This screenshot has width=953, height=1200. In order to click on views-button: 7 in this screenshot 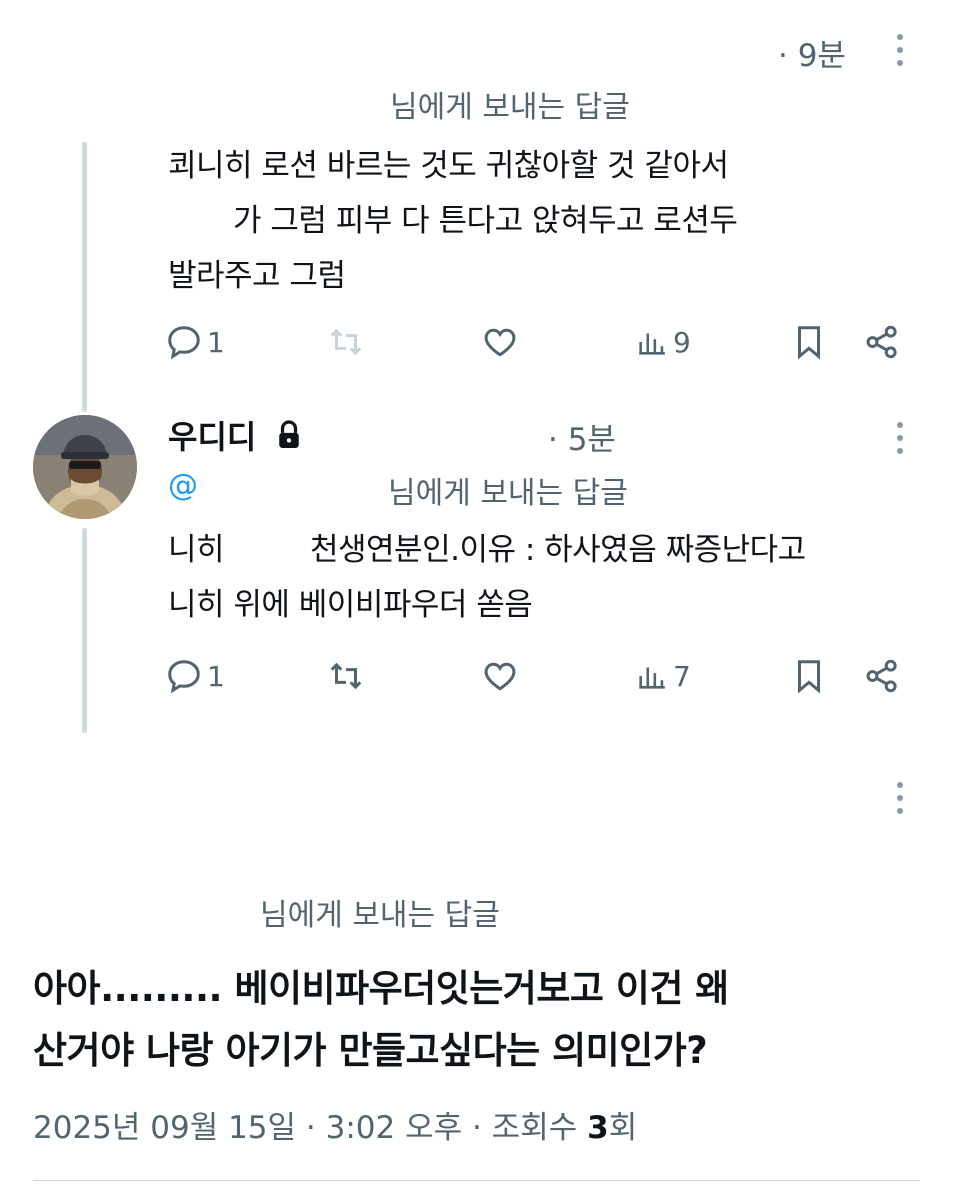, I will do `click(663, 676)`.